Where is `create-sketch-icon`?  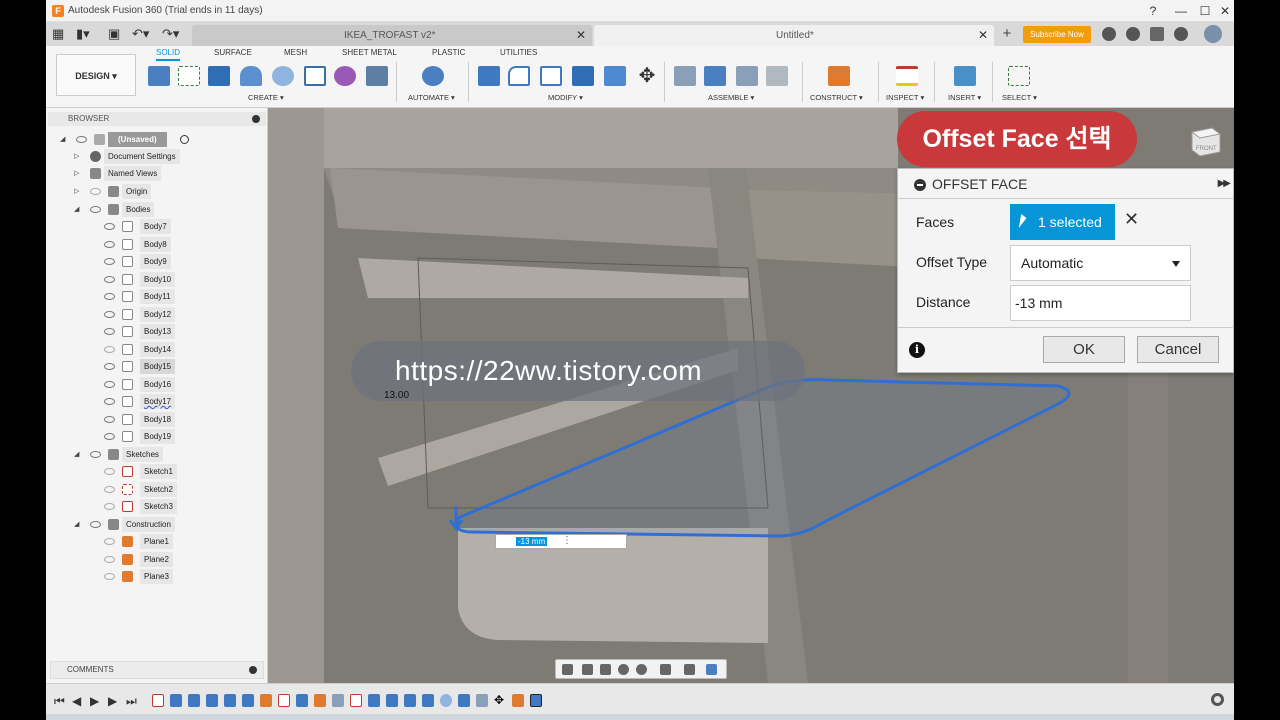 create-sketch-icon is located at coordinates (189, 76).